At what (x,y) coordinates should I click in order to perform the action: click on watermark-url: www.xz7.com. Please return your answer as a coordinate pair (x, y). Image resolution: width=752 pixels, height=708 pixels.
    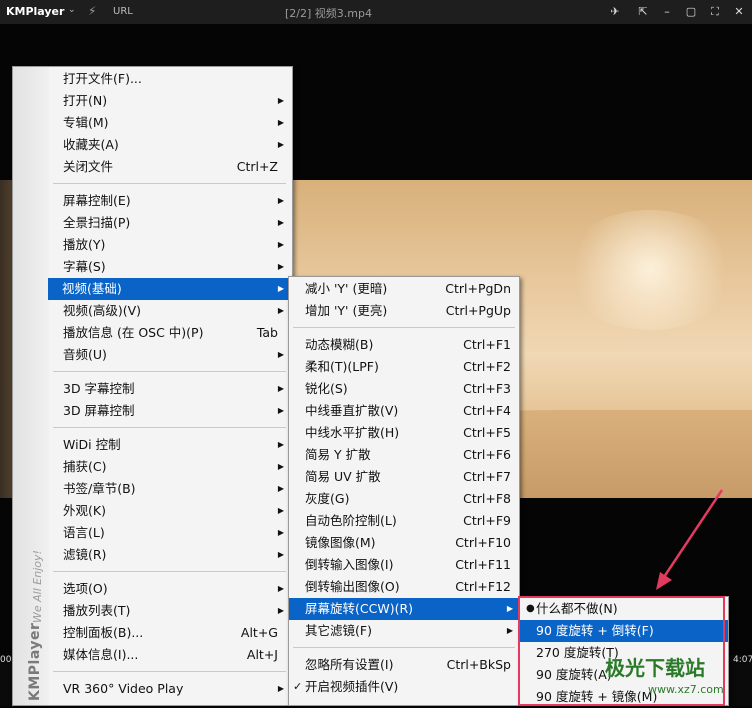
    Looking at the image, I should click on (686, 689).